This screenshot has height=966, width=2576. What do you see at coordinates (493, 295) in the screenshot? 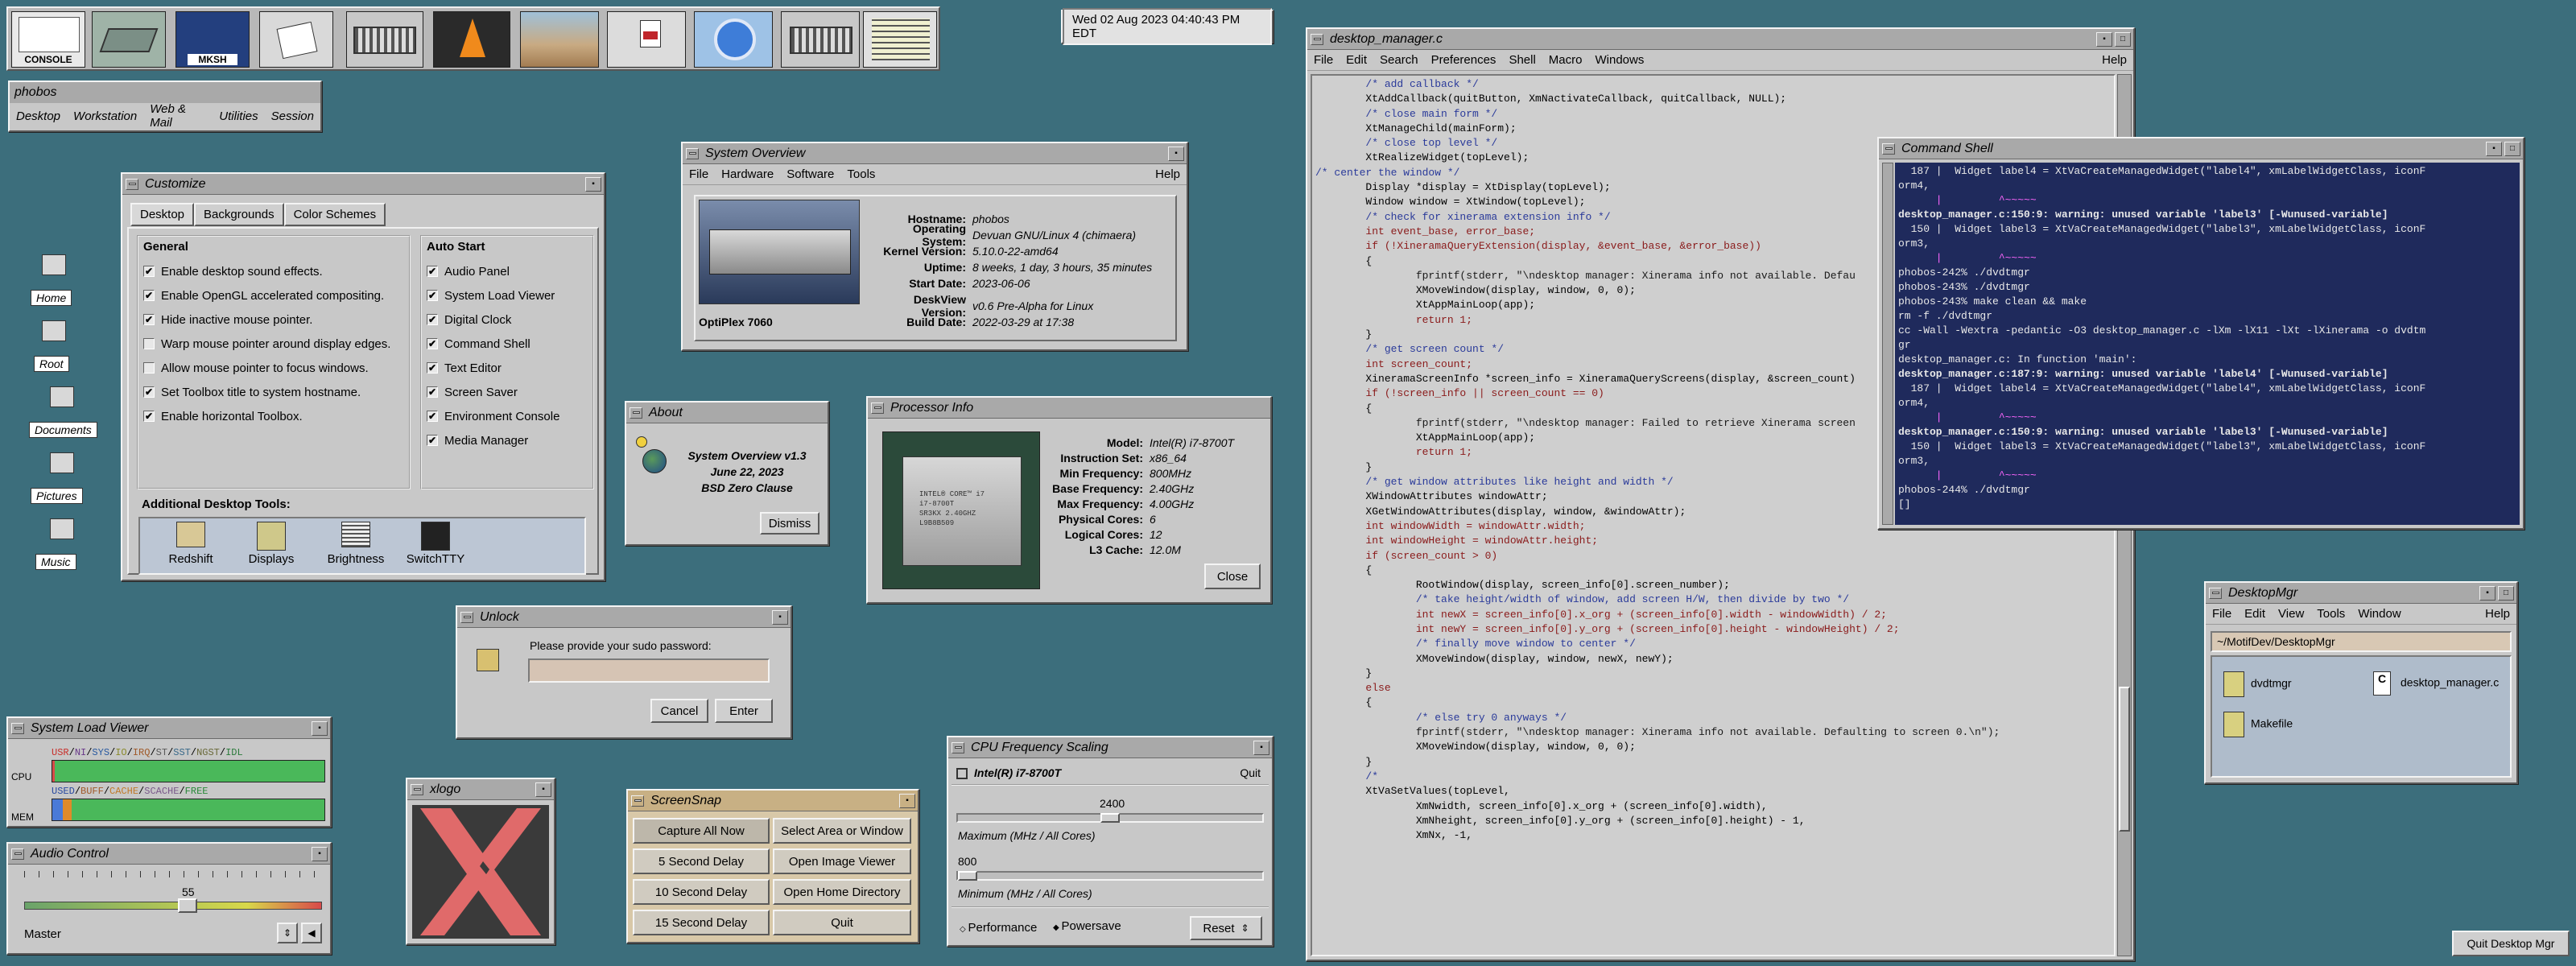
I see `autostart-option: ✔ System Load Viewer` at bounding box center [493, 295].